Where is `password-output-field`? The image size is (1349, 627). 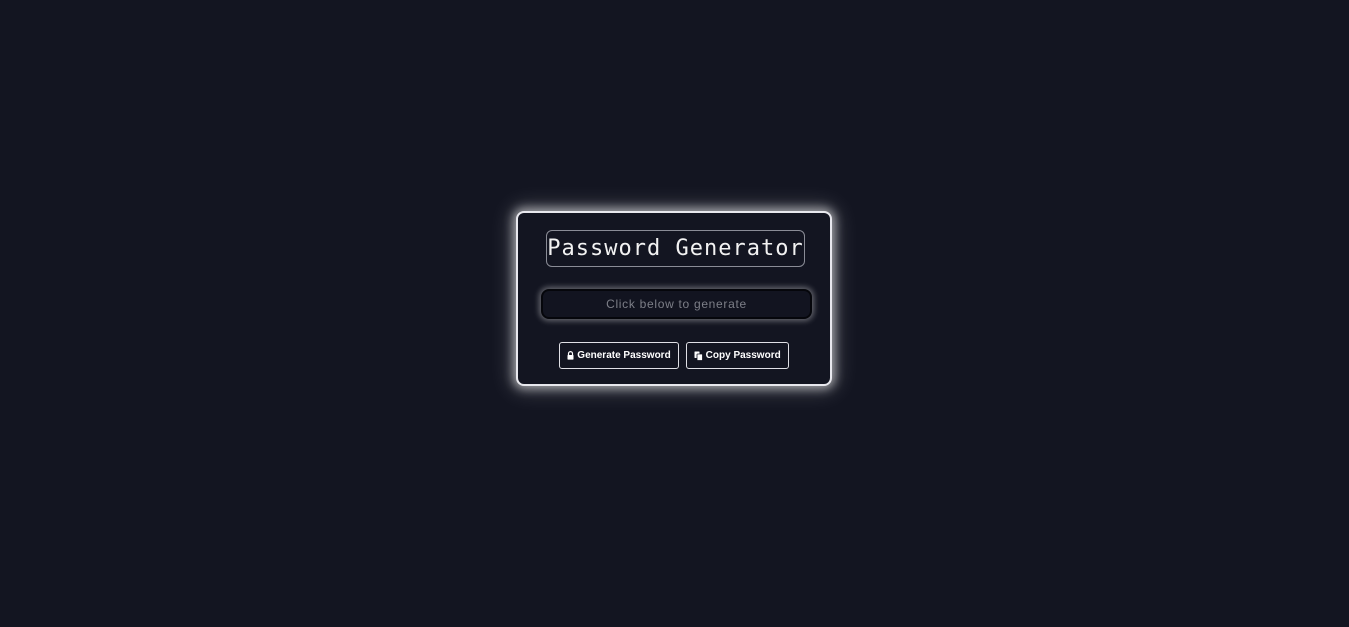
password-output-field is located at coordinates (676, 304).